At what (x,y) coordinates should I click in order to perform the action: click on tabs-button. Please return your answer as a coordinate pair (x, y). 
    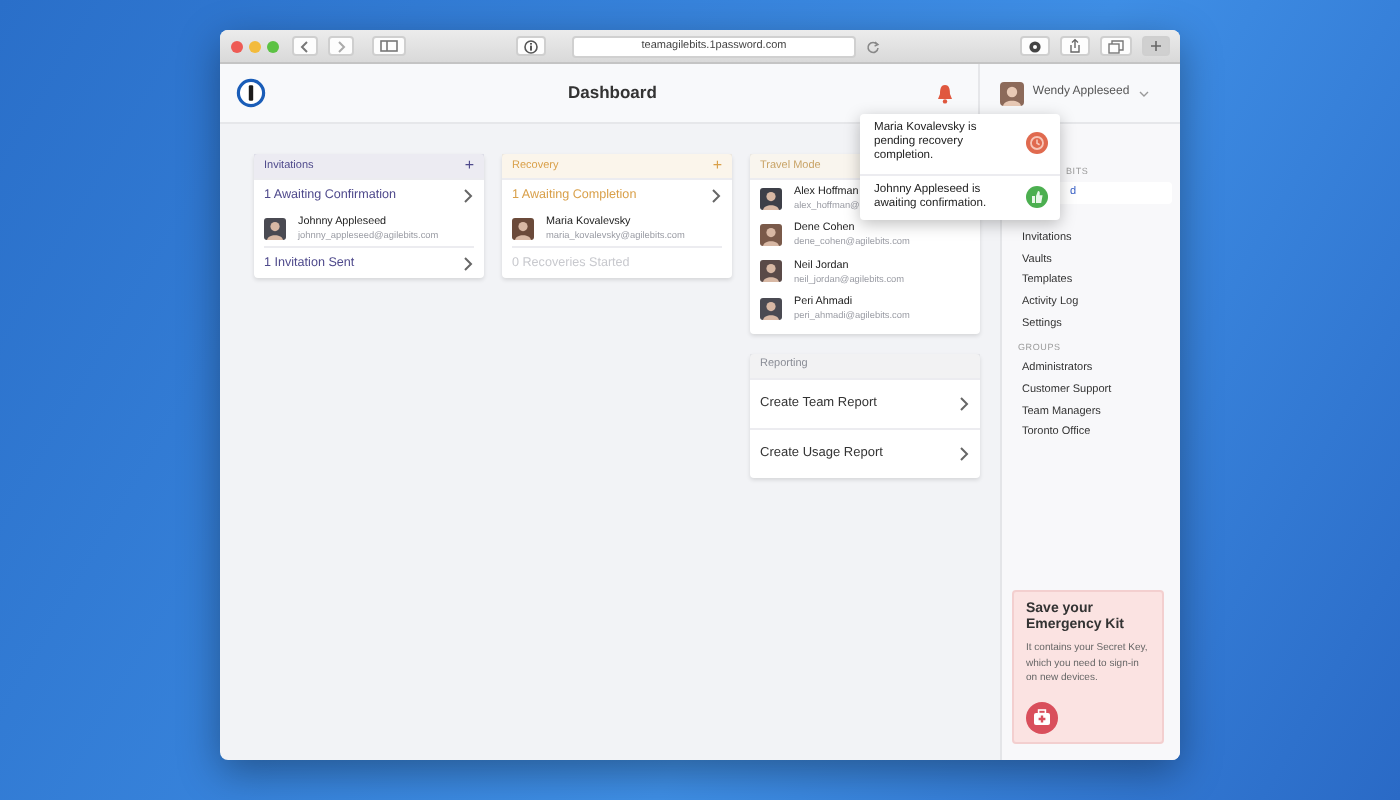
    Looking at the image, I should click on (1116, 46).